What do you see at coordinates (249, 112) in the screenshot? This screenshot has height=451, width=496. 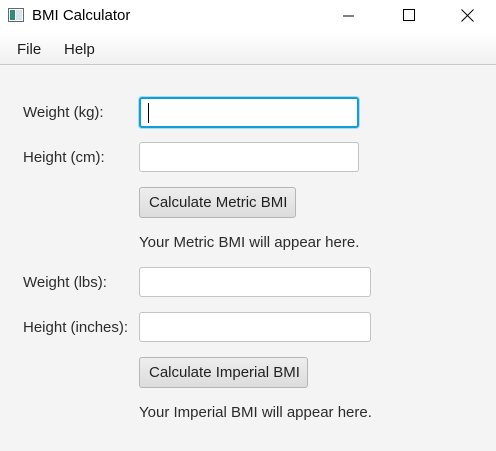 I see `metric-weight-input` at bounding box center [249, 112].